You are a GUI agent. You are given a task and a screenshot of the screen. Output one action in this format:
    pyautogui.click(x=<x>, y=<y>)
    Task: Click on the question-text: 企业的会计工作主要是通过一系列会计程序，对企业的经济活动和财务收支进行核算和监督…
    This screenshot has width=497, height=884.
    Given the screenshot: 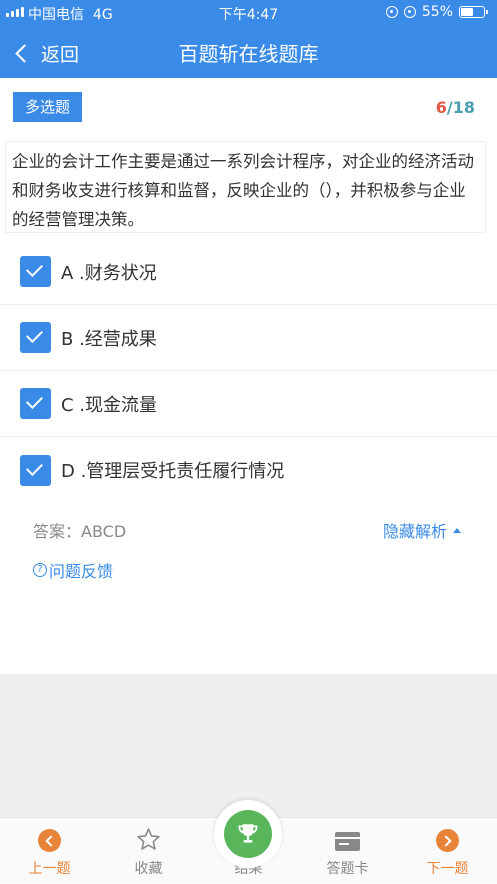 What is the action you would take?
    pyautogui.click(x=245, y=187)
    